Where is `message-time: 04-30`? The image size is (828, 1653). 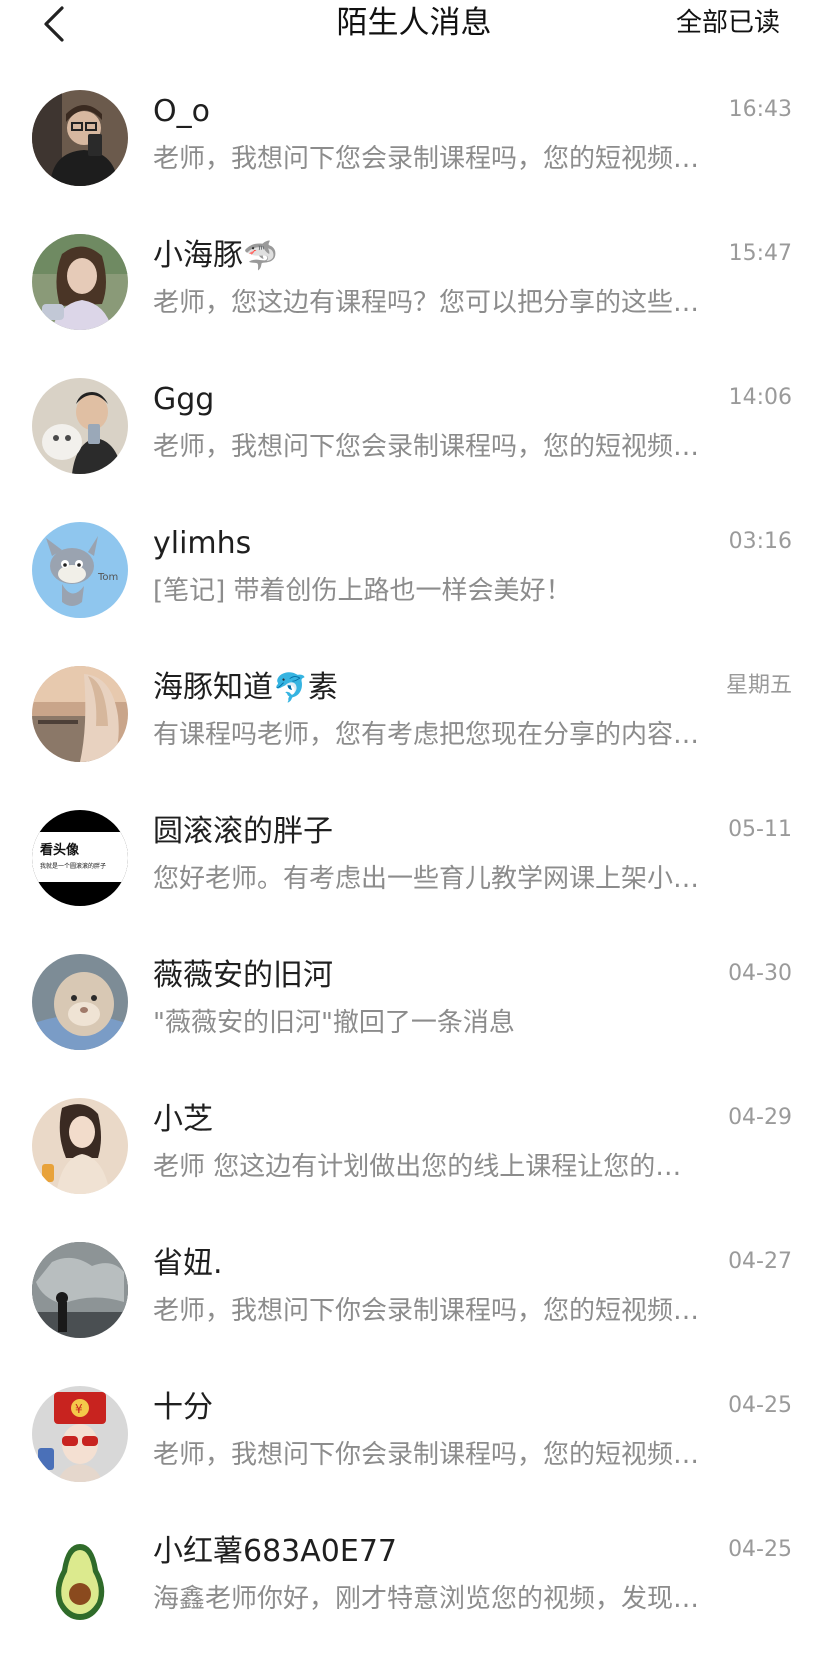
message-time: 04-30 is located at coordinates (760, 973).